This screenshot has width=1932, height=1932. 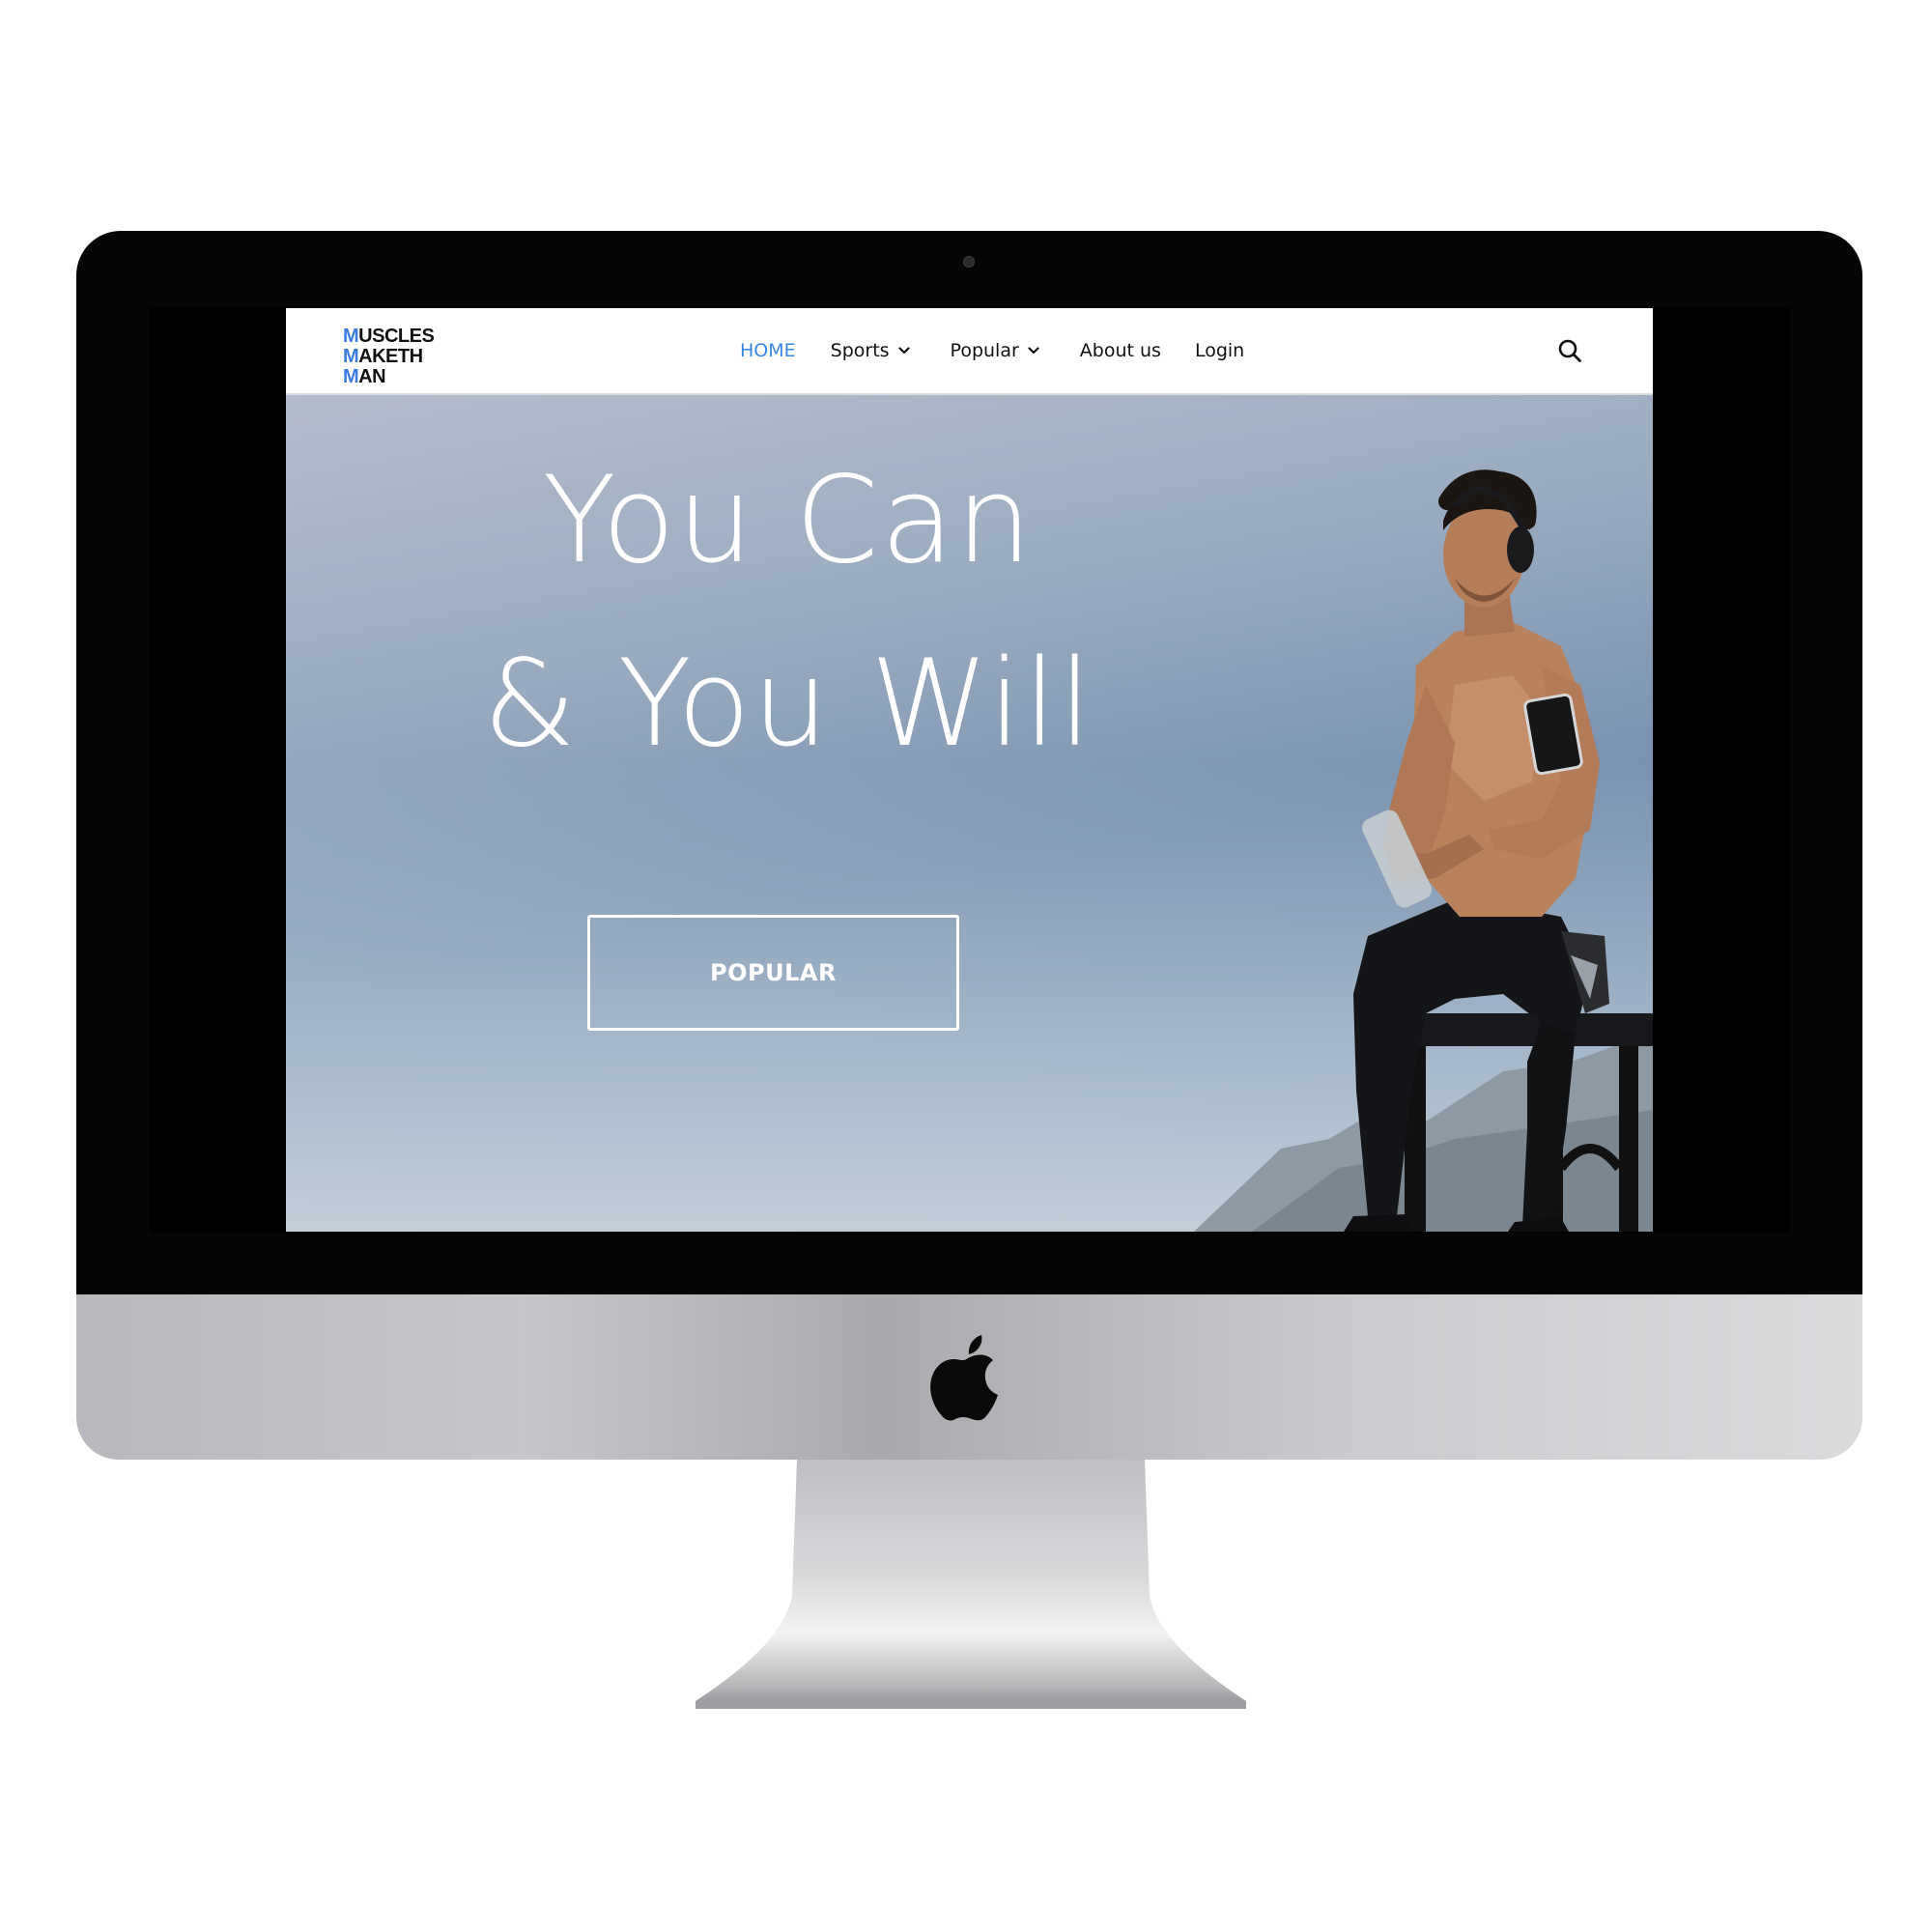 What do you see at coordinates (1569, 350) in the screenshot?
I see `search-icon` at bounding box center [1569, 350].